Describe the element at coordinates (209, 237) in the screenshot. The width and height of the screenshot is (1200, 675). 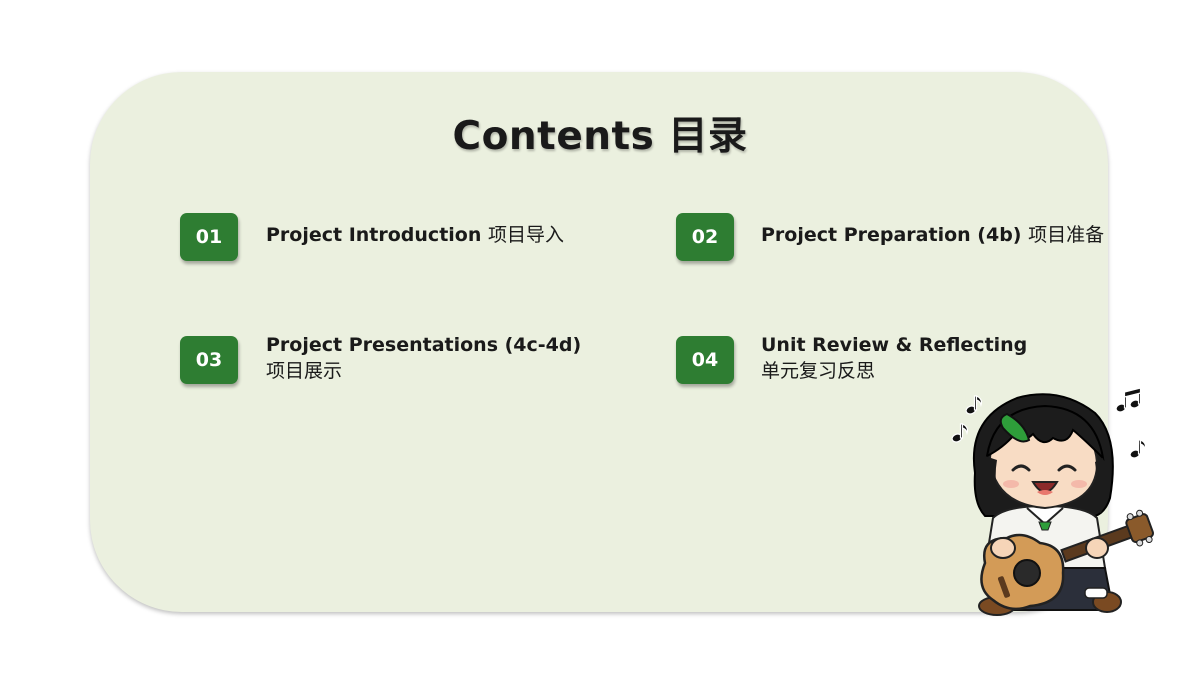
I see `item-number-badge-01: 01` at that location.